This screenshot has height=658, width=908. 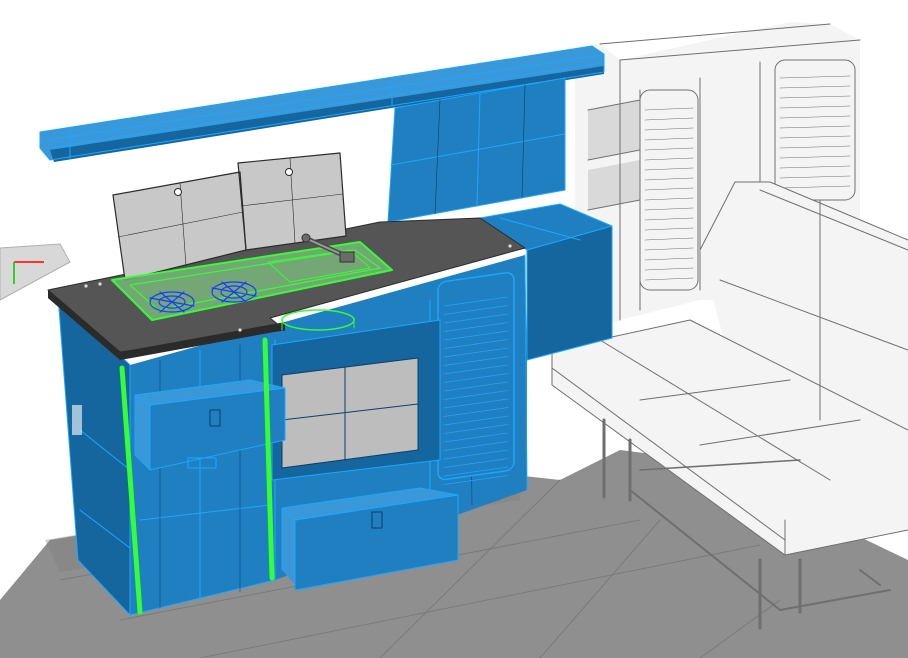 I want to click on oven-glass-door, so click(x=356, y=400).